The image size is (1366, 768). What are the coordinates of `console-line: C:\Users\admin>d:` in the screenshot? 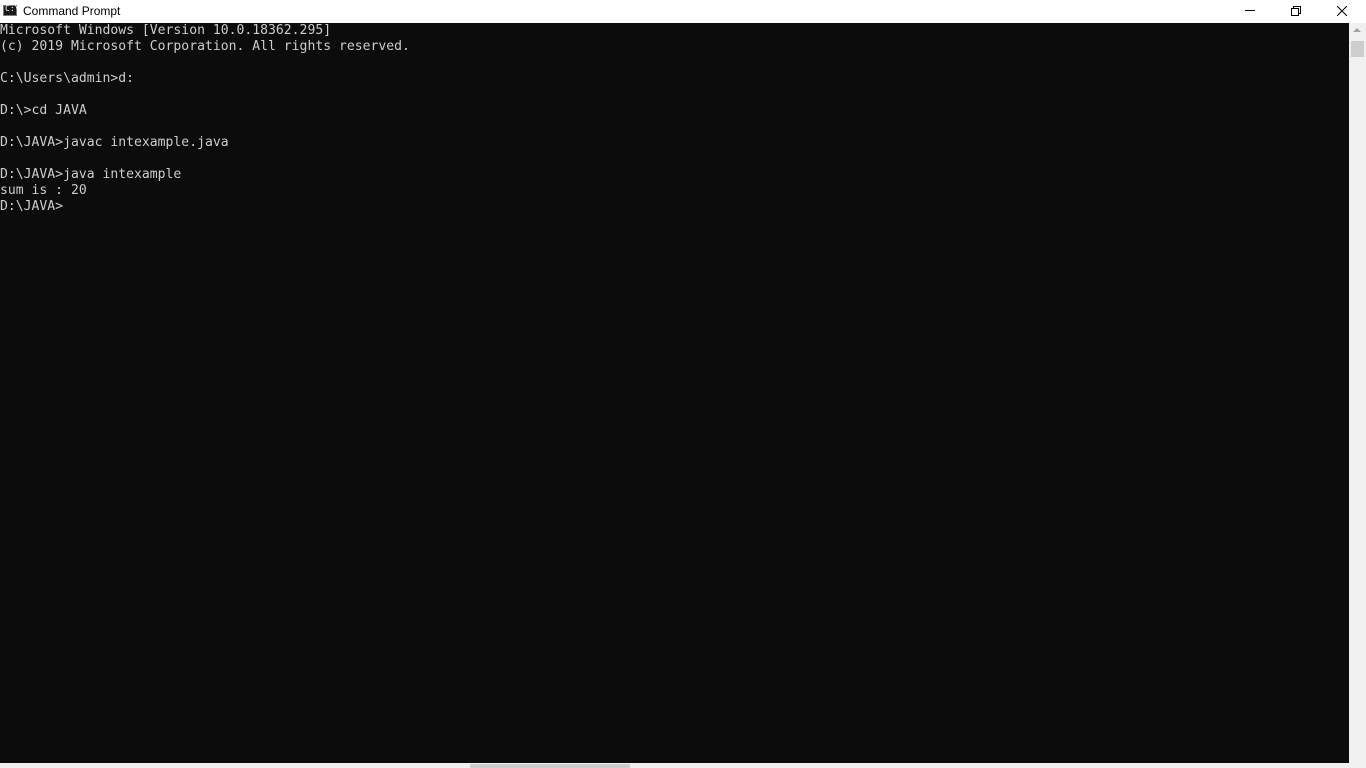 It's located at (67, 78).